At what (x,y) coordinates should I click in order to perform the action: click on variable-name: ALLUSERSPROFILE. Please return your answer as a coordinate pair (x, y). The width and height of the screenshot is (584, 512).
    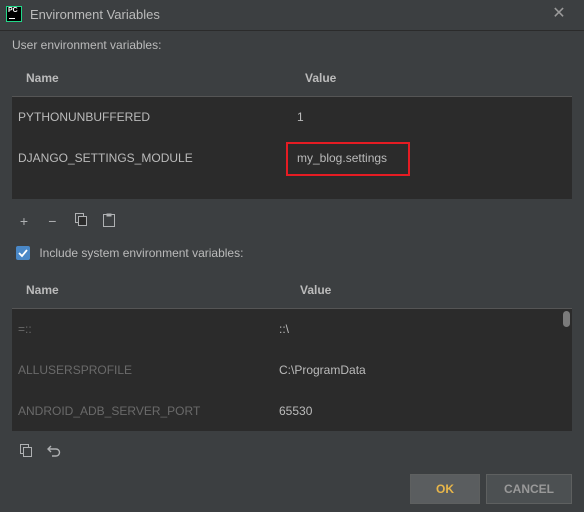
    Looking at the image, I should click on (75, 370).